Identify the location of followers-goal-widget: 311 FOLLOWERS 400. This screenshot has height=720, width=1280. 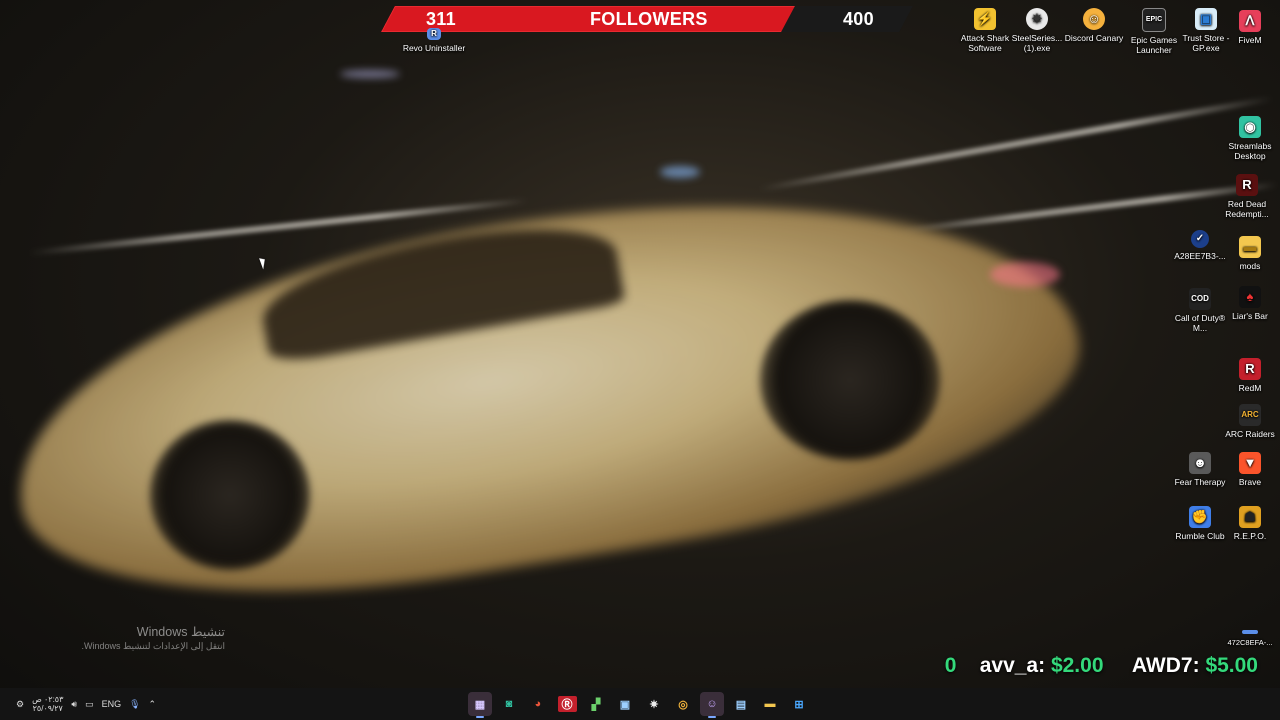
(649, 19).